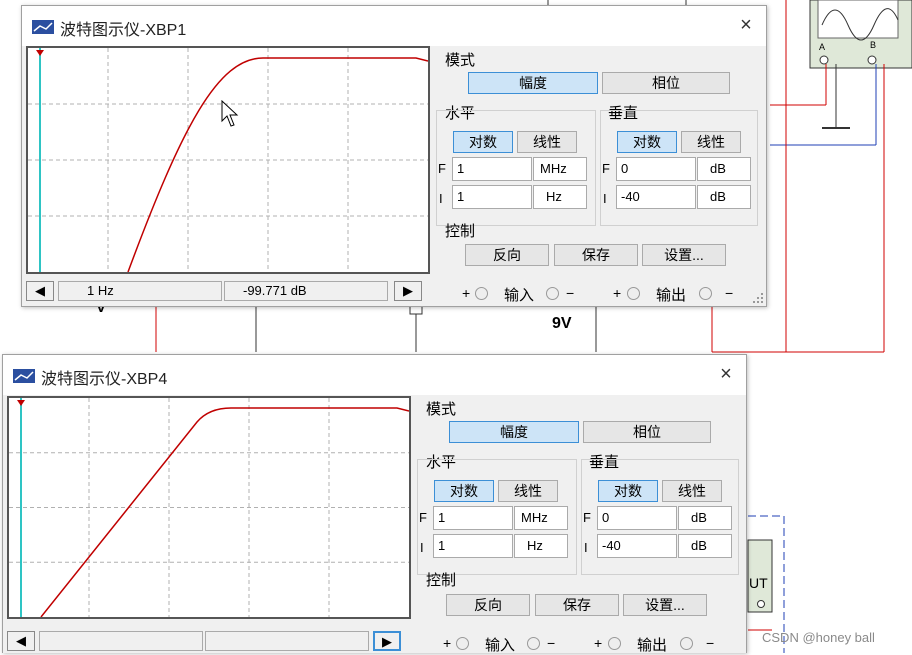  I want to click on title-bar: 波特图示仪-XBP4 ×, so click(374, 375).